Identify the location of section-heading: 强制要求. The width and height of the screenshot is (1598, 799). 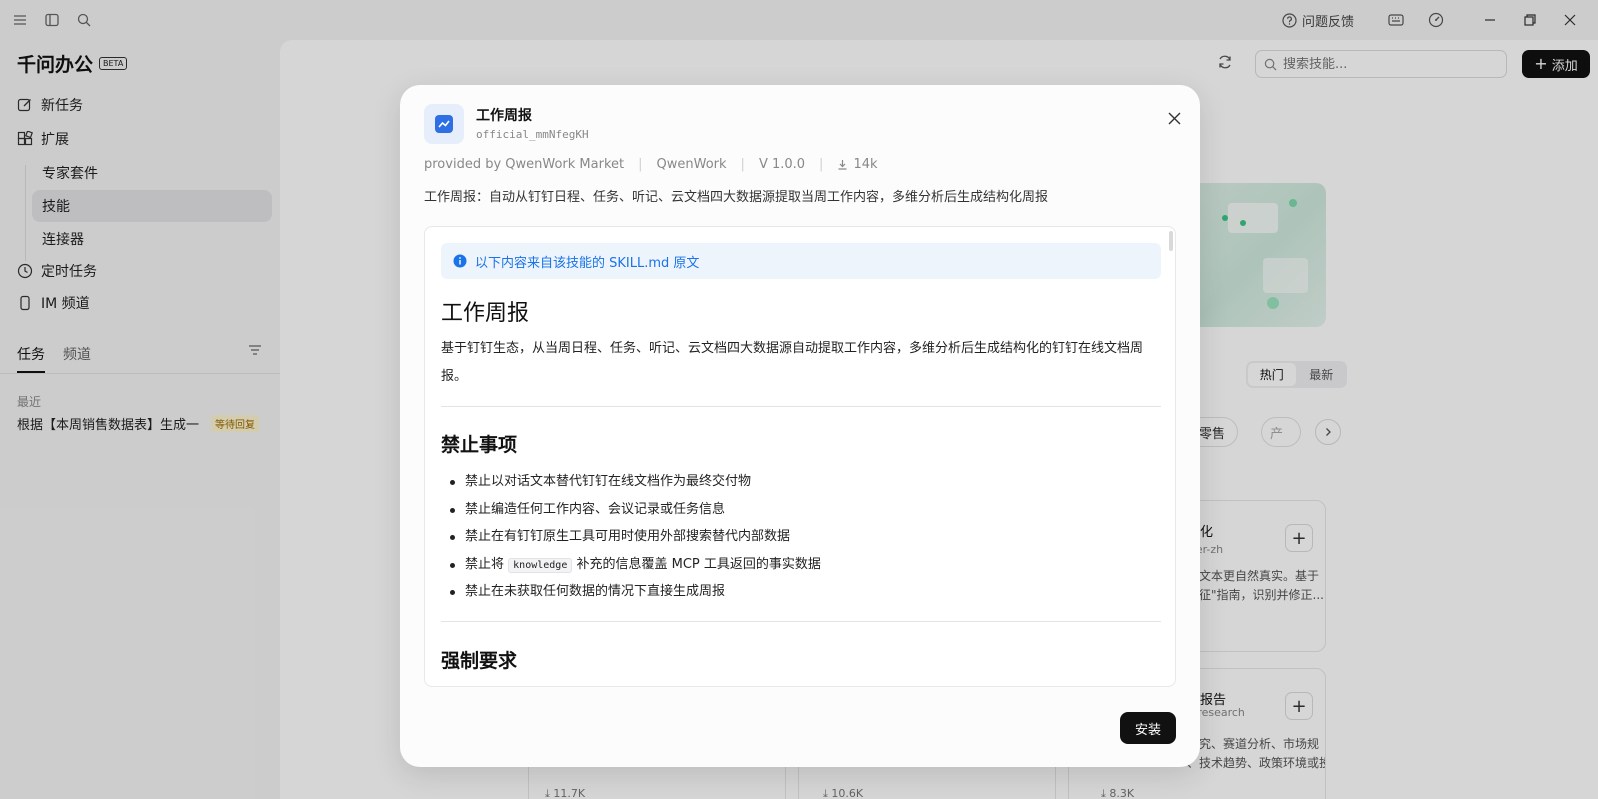
(479, 661).